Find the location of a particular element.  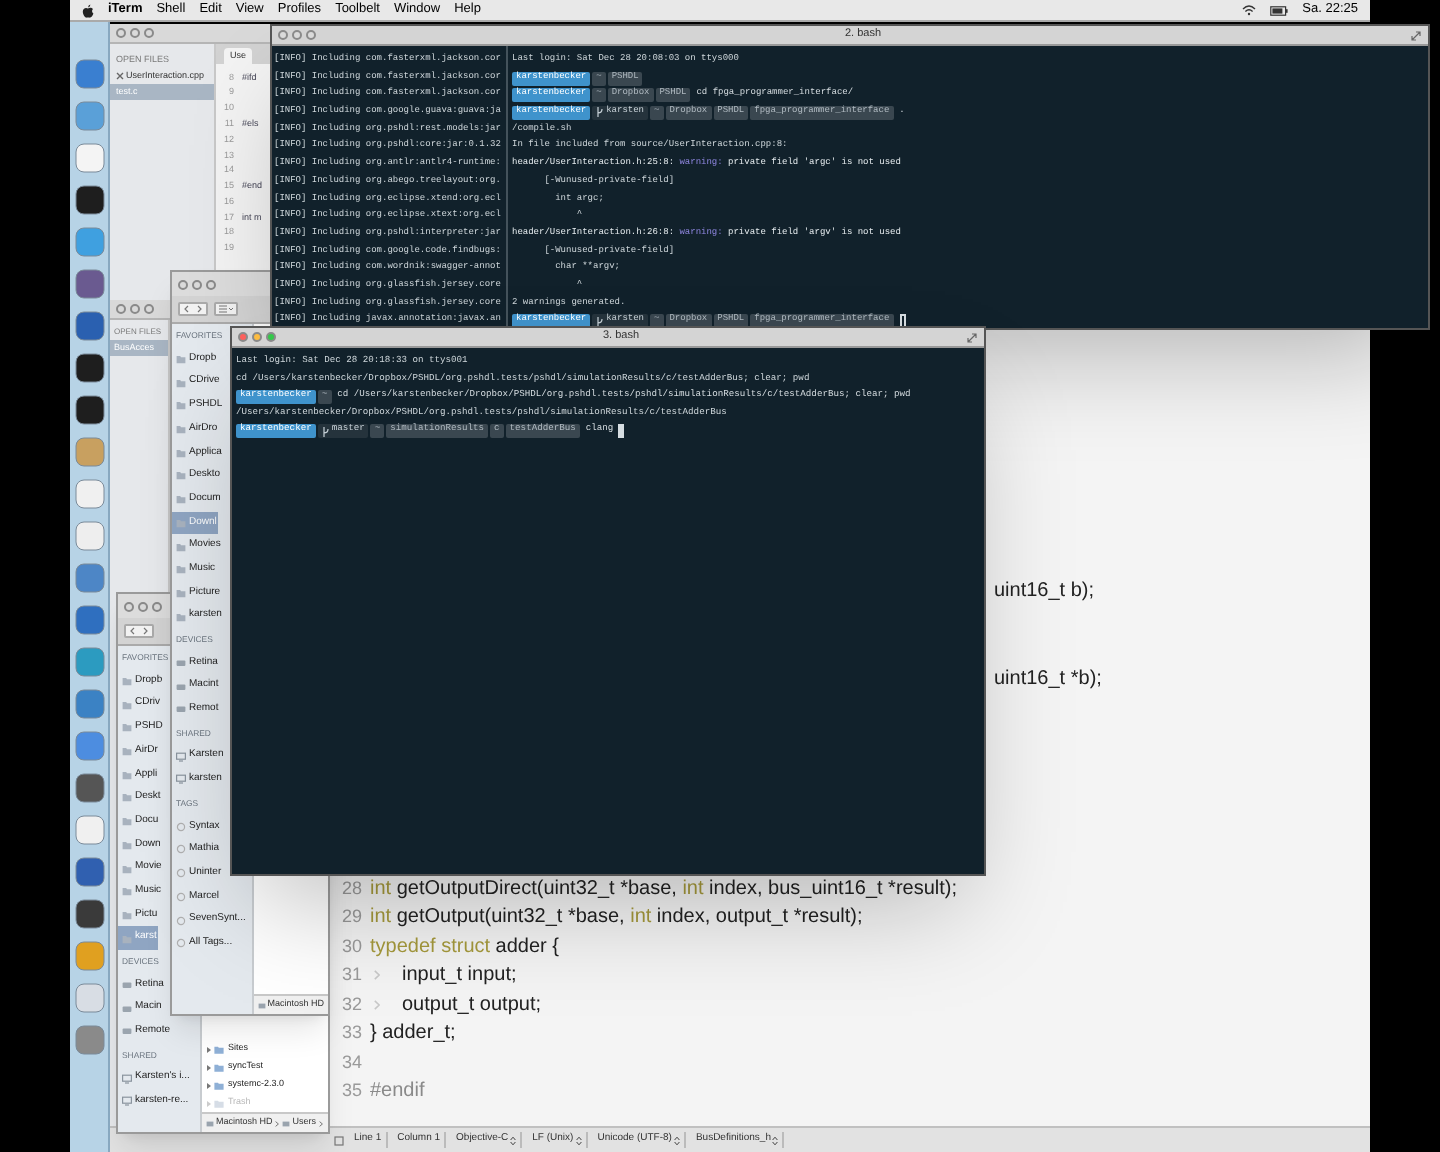

line-number: 32 is located at coordinates (350, 1004).